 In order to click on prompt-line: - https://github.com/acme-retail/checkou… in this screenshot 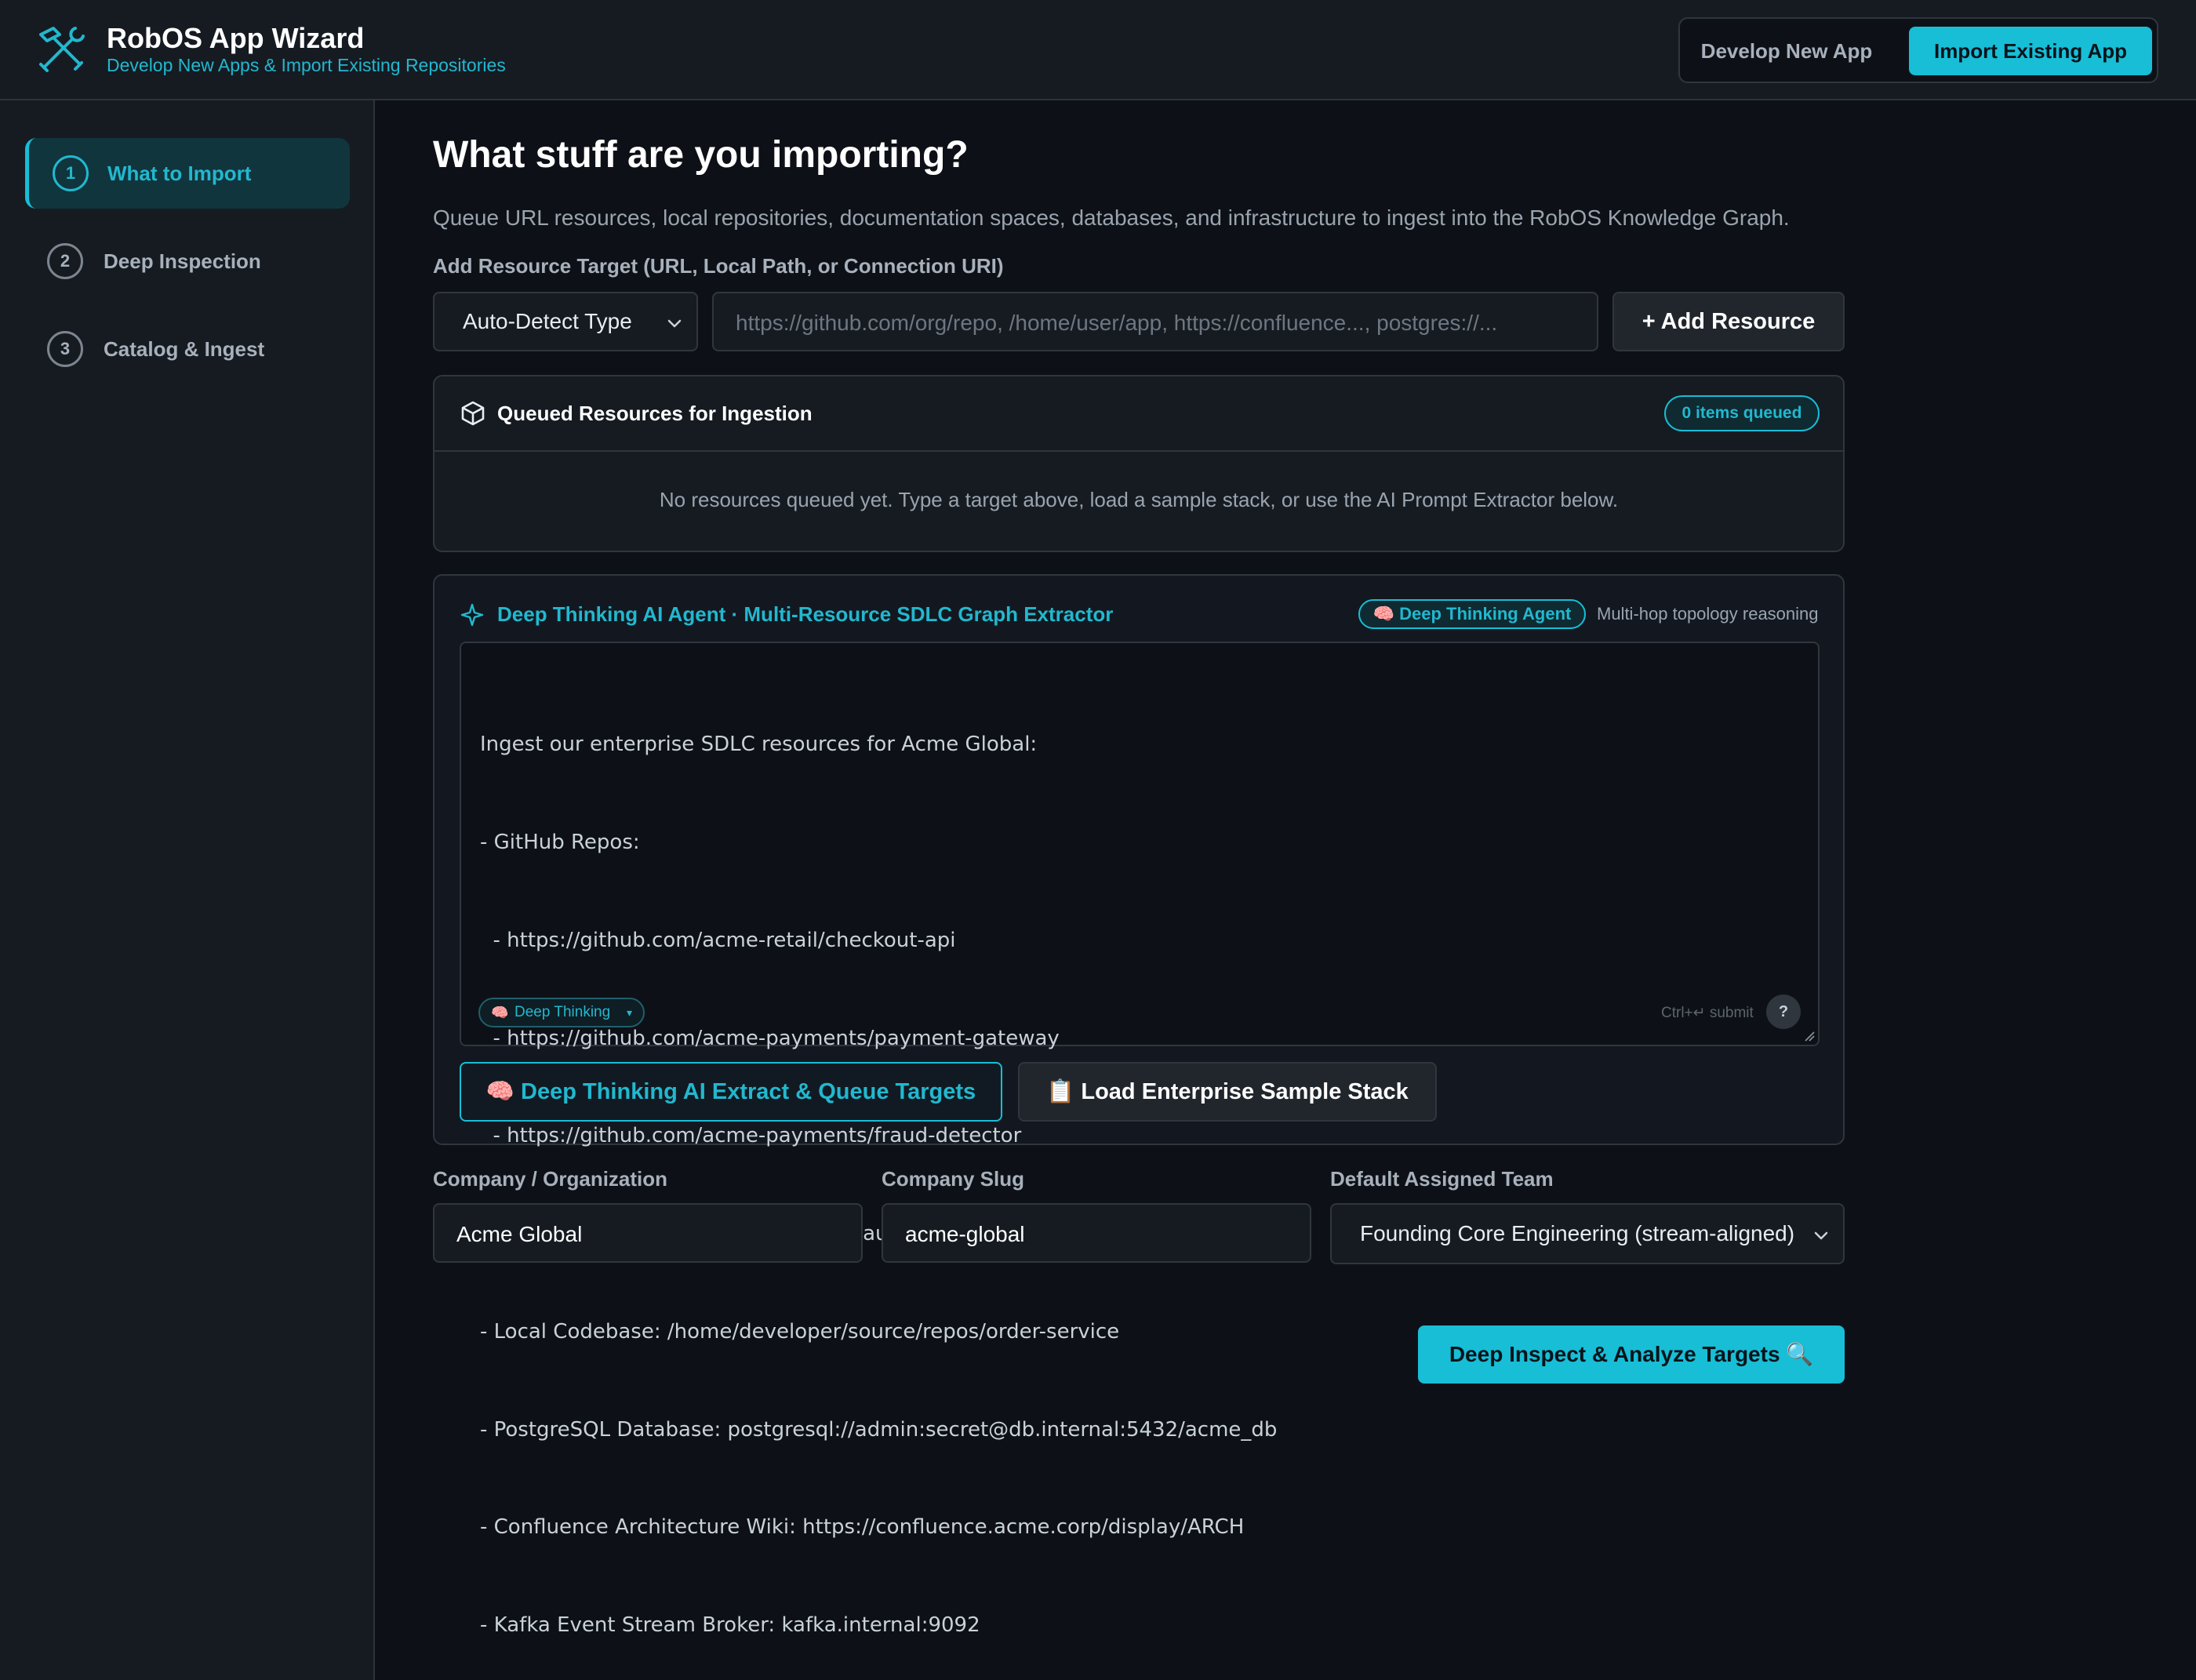, I will do `click(718, 940)`.